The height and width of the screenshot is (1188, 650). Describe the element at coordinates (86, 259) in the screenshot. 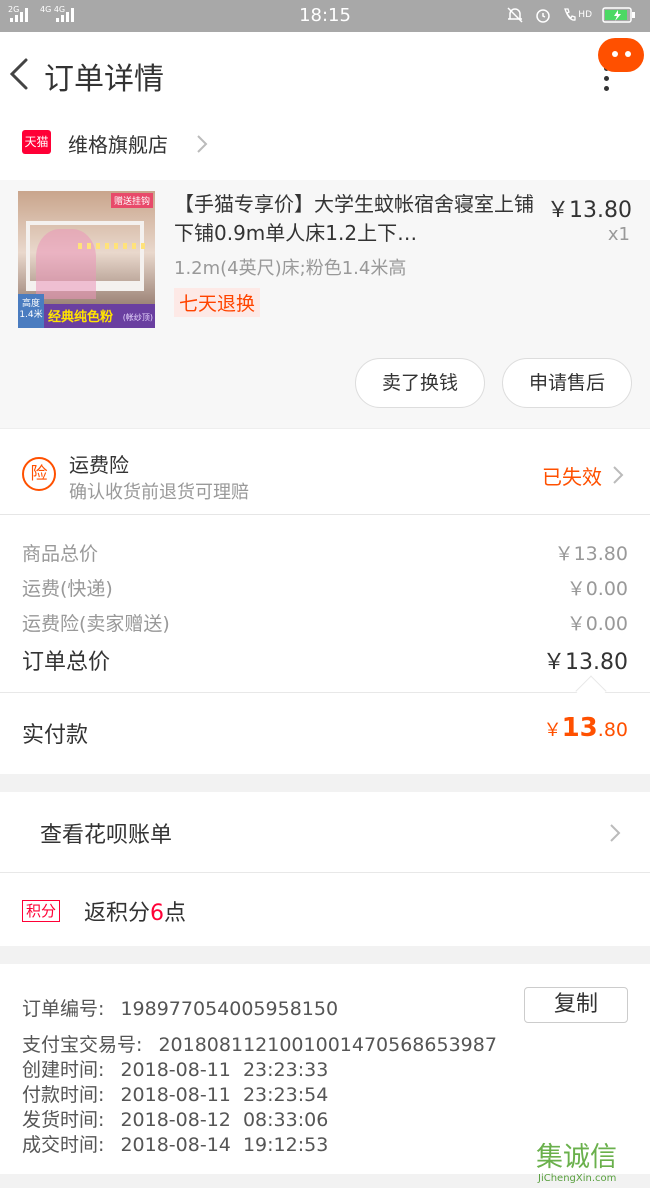

I see `product-thumbnail: 赠送挂钩 经典纯色粉 (帐纱顶) 高度 1.4米` at that location.